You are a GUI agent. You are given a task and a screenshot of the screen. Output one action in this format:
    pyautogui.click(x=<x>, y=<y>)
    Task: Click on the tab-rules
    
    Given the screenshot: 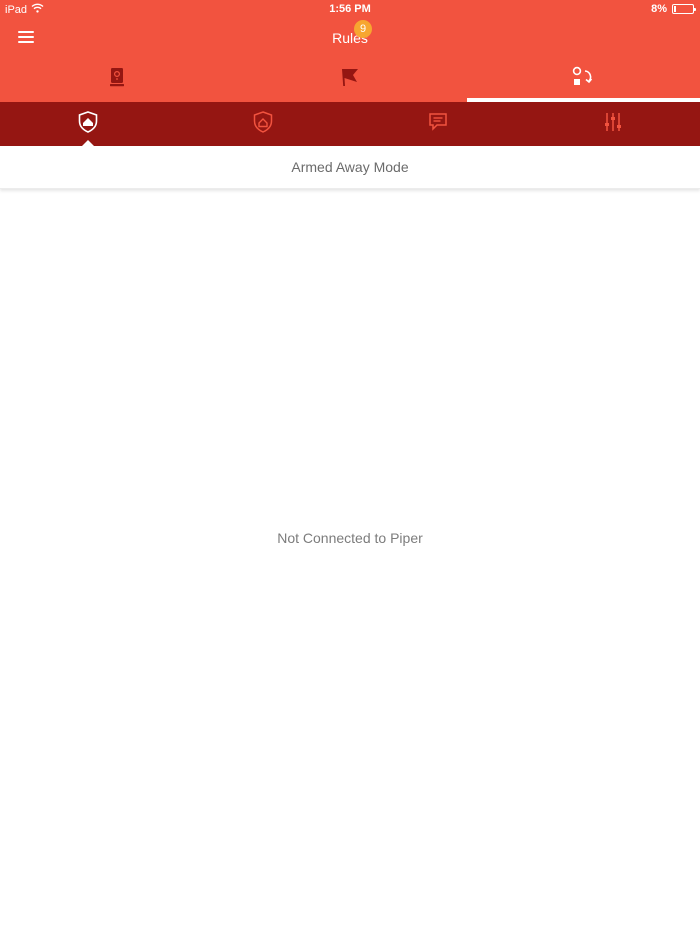 What is the action you would take?
    pyautogui.click(x=583, y=79)
    